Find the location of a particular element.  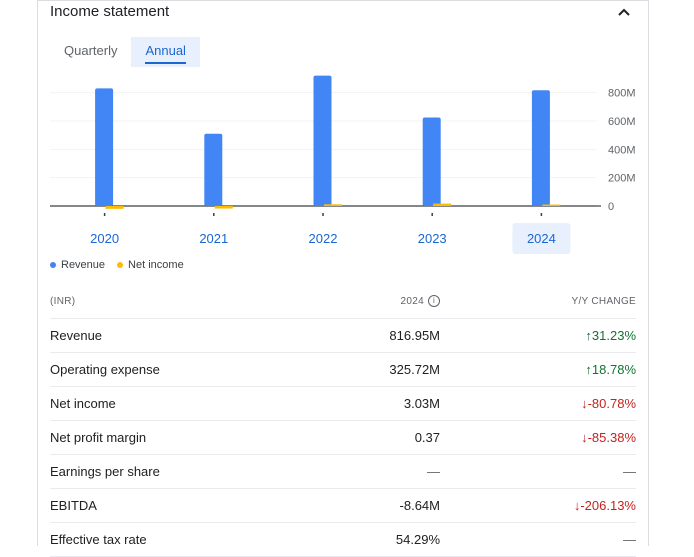

row-value: 325.72M is located at coordinates (414, 369).